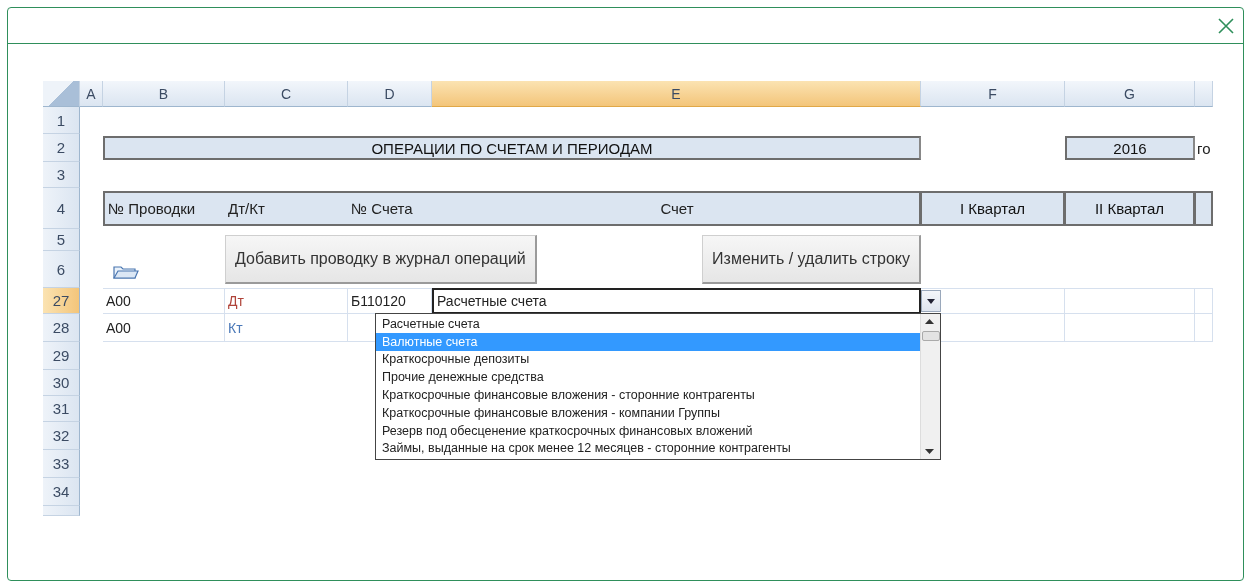 The image size is (1251, 581). I want to click on report-title: ОПЕРАЦИИ ПО СЧЕТАМ И ПЕРИОДАМ, so click(512, 148).